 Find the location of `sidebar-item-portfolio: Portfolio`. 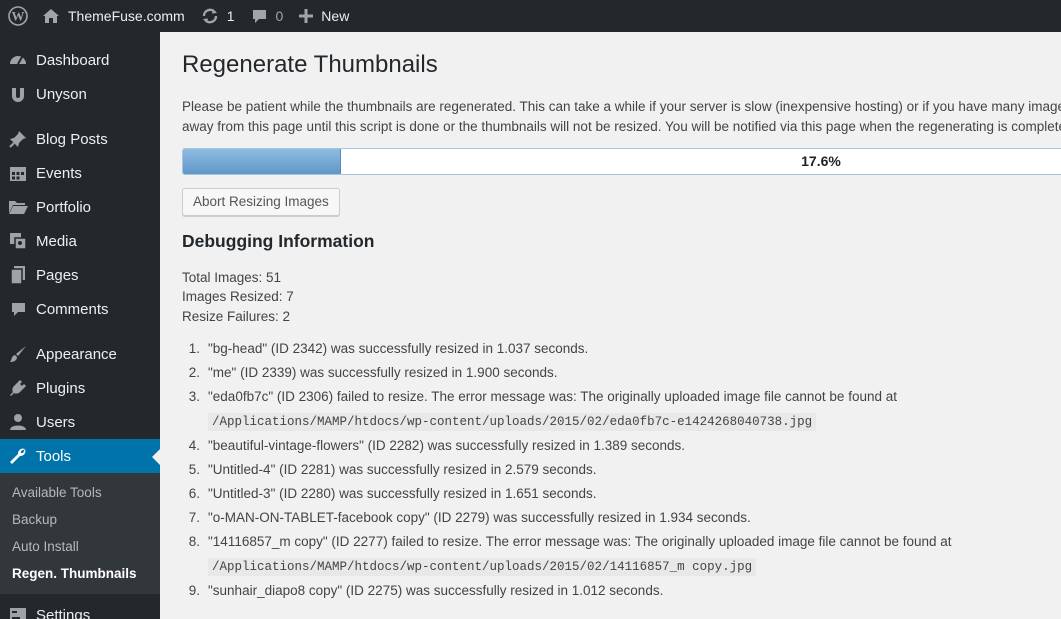

sidebar-item-portfolio: Portfolio is located at coordinates (80, 207).